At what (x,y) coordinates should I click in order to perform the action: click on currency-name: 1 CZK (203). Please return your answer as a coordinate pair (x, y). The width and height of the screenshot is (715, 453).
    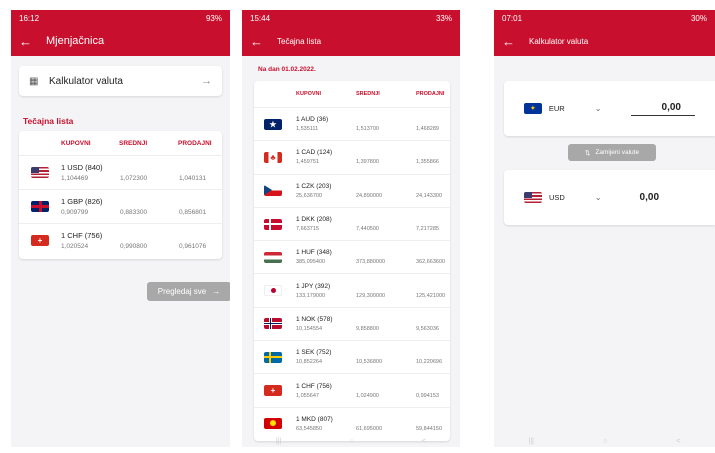
    Looking at the image, I should click on (314, 186).